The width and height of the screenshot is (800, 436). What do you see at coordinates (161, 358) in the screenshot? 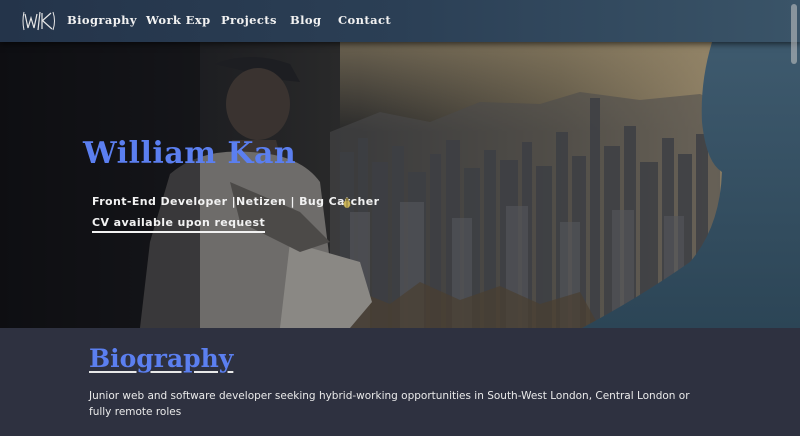
I see `biography-title: Biography` at bounding box center [161, 358].